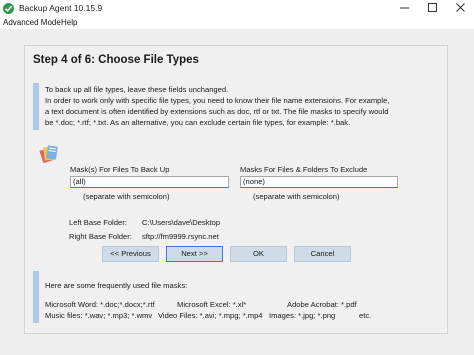 The width and height of the screenshot is (474, 355). I want to click on right-base-folder-label: Right Base Folder:, so click(100, 236).